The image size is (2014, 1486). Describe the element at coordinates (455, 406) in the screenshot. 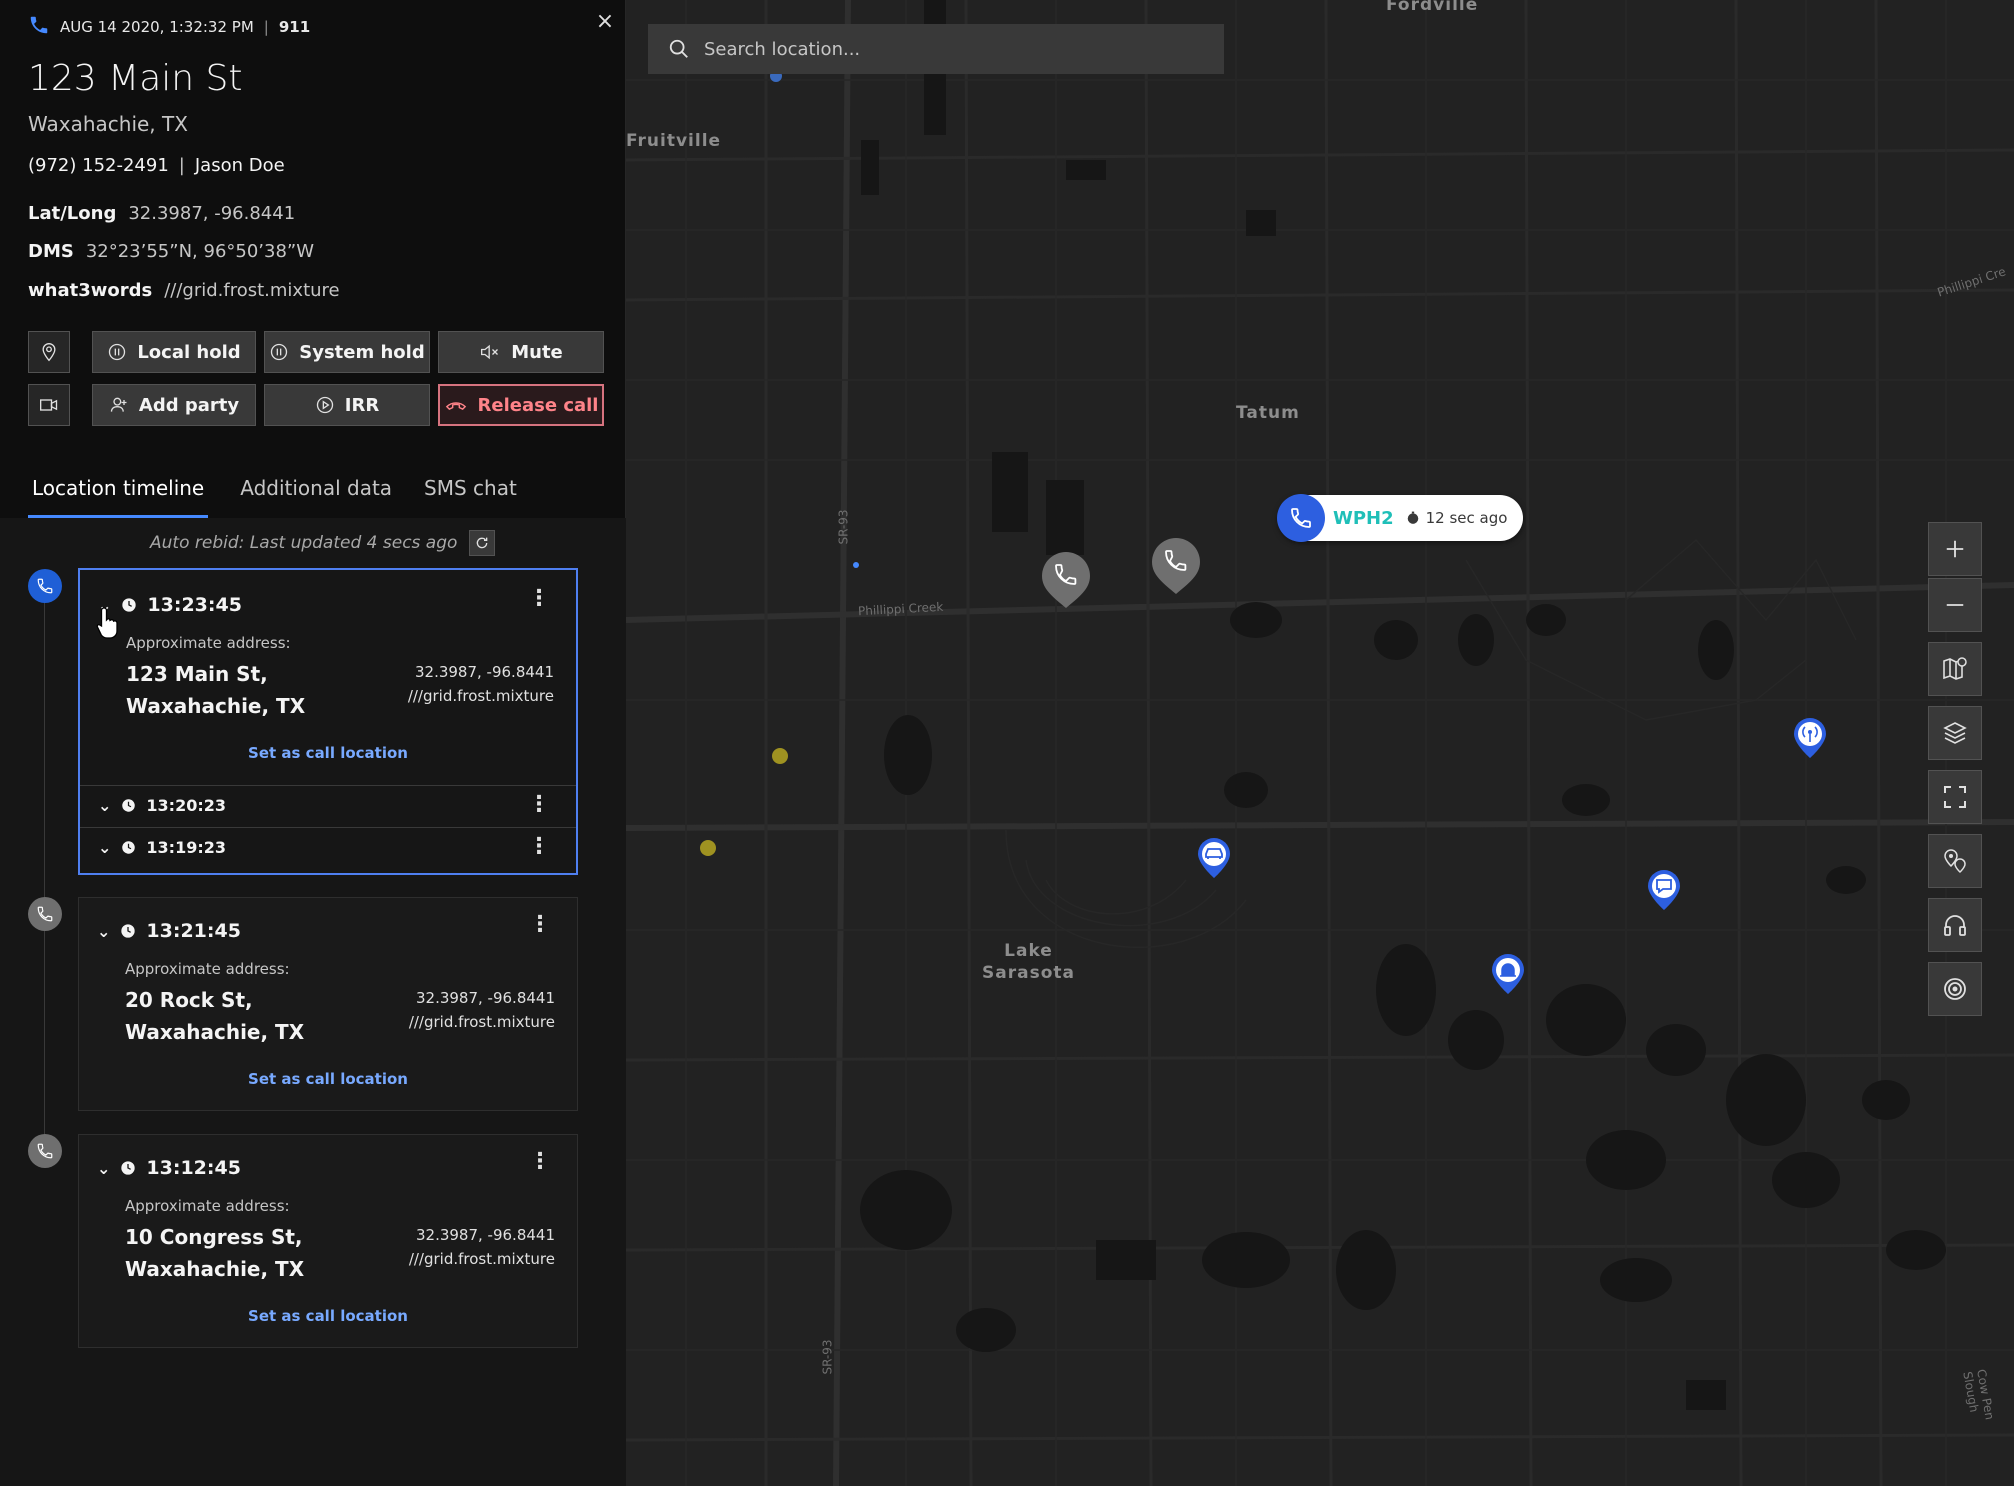

I see `hang-up-icon` at that location.